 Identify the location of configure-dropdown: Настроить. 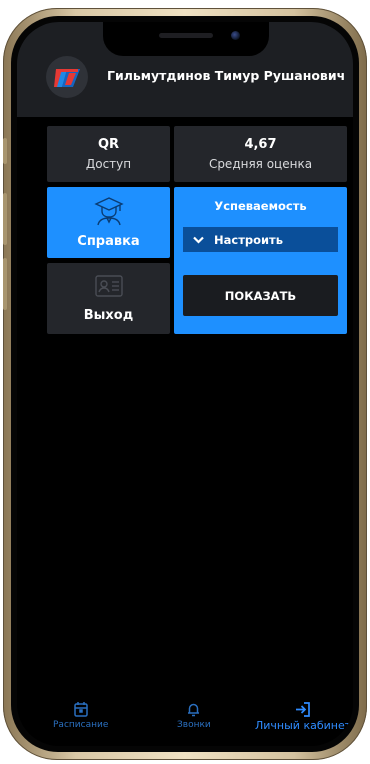
(260, 239).